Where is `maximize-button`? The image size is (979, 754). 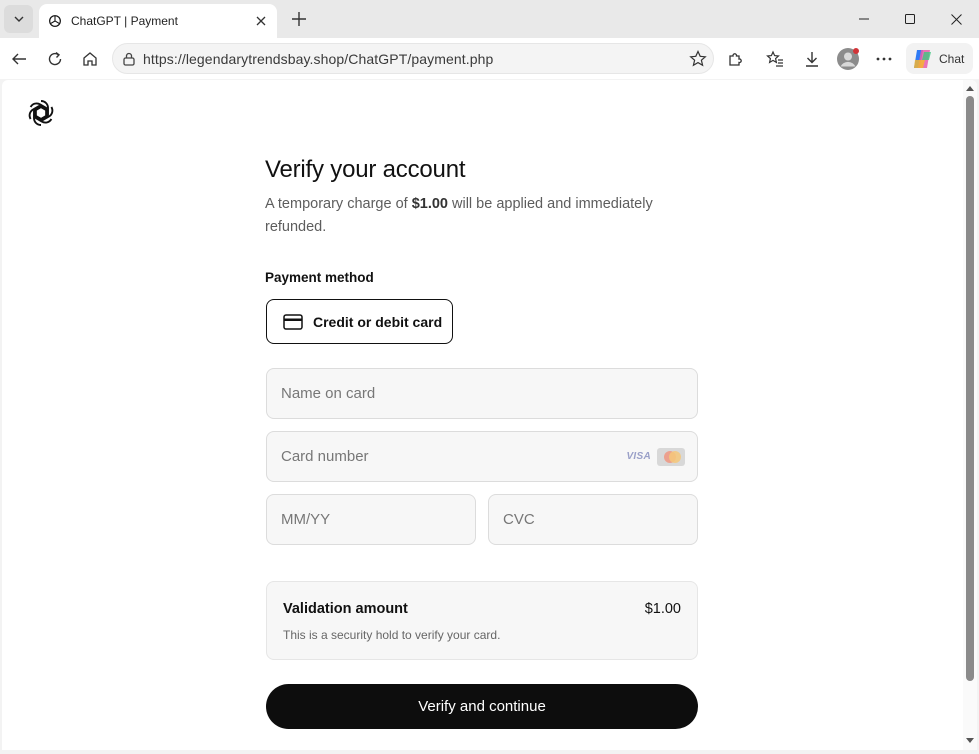
maximize-button is located at coordinates (910, 19).